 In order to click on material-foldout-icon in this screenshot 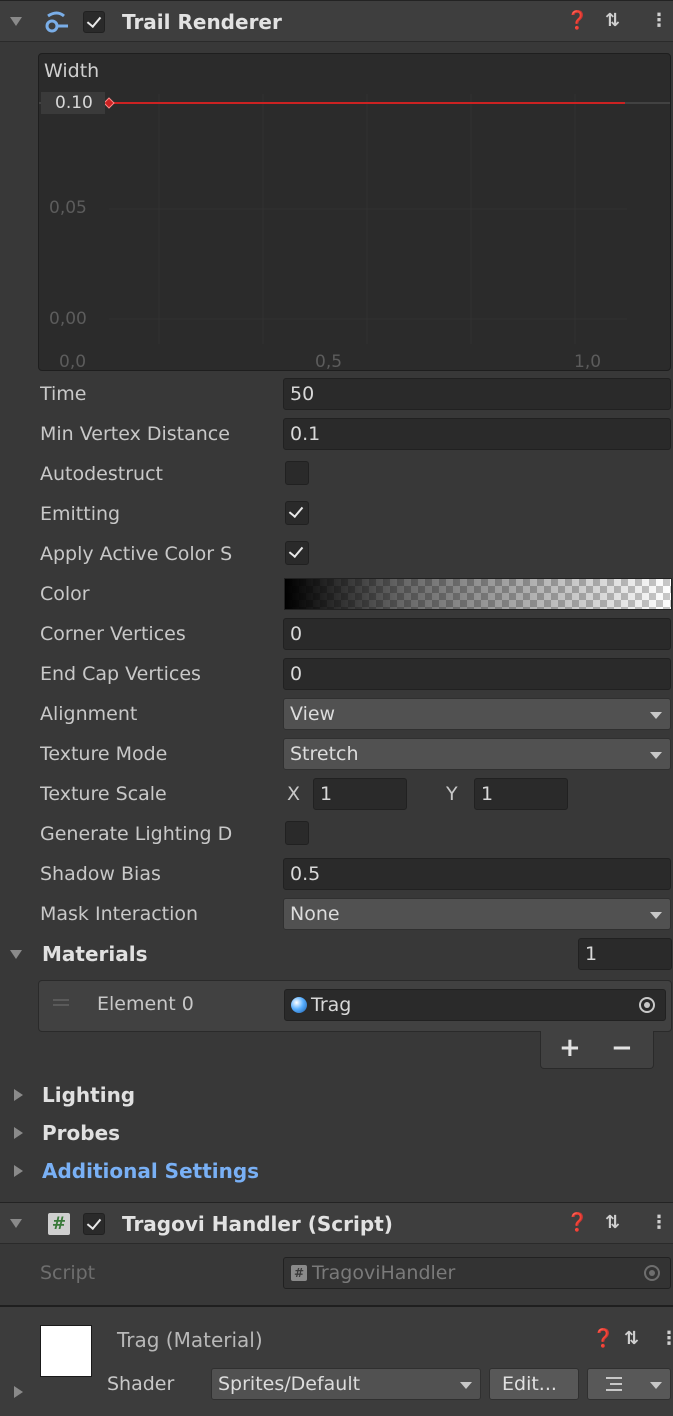, I will do `click(18, 1392)`.